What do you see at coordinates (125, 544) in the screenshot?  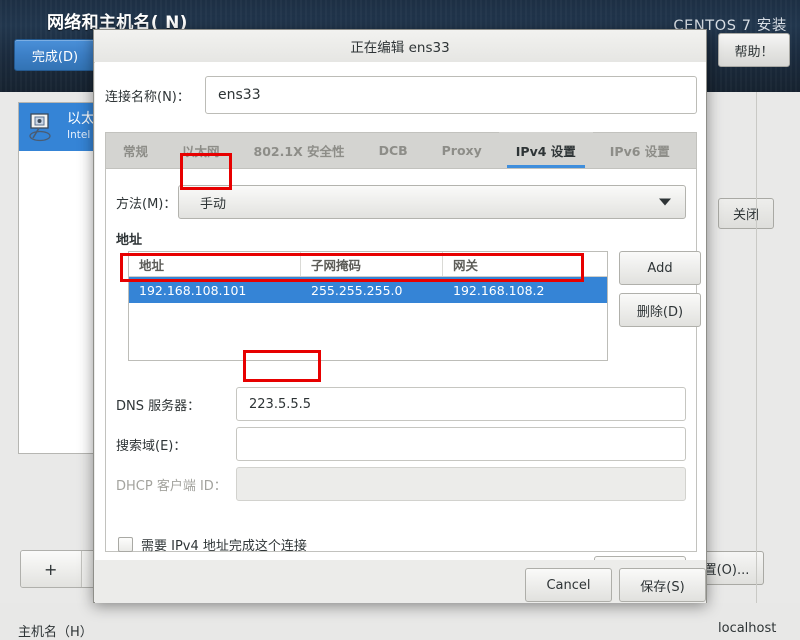 I see `require-ipv4-checkbox` at bounding box center [125, 544].